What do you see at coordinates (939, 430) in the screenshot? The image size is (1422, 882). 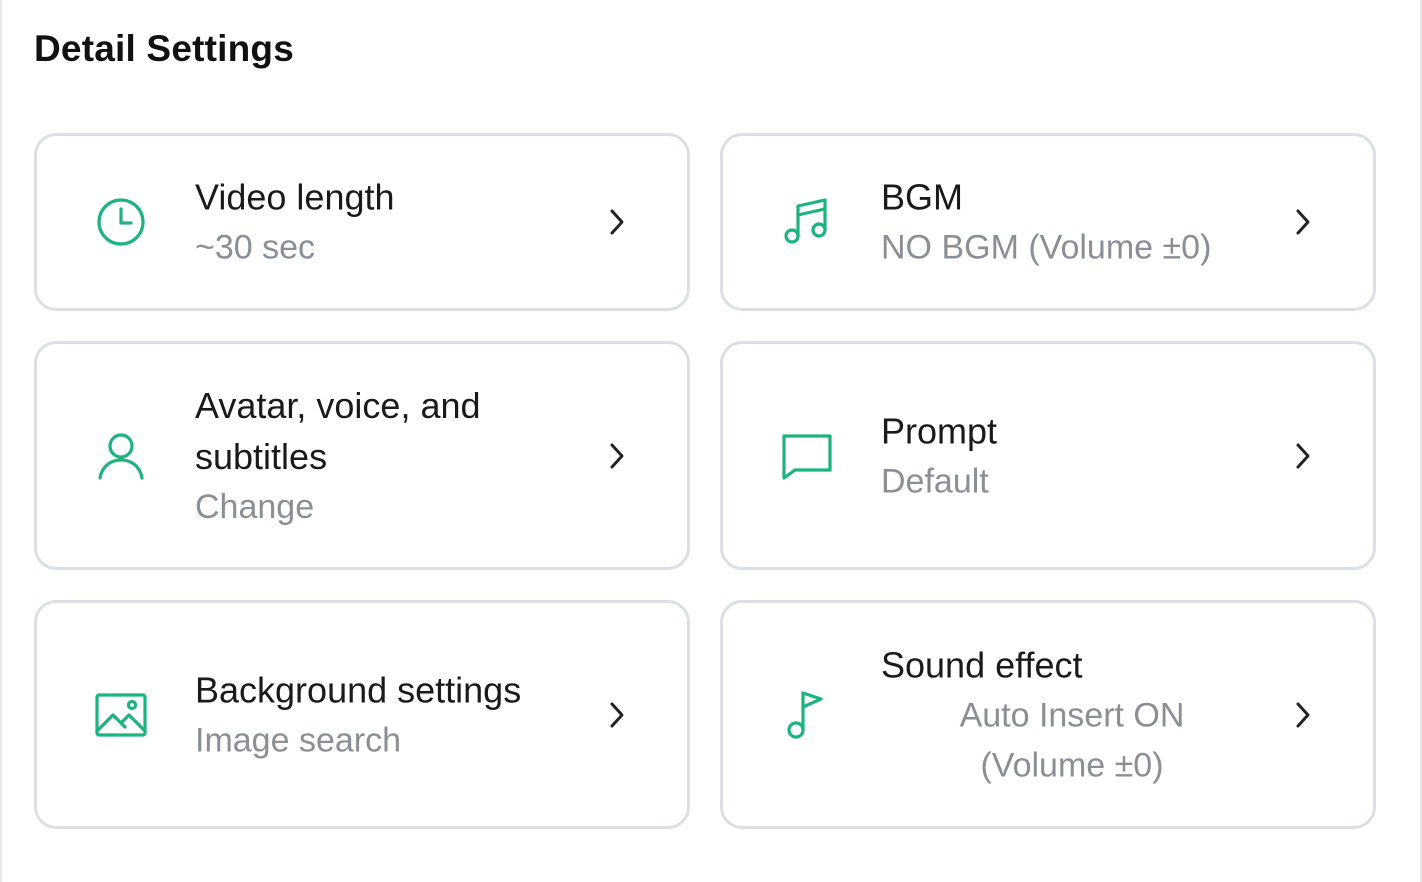 I see `prompt-label: Prompt` at bounding box center [939, 430].